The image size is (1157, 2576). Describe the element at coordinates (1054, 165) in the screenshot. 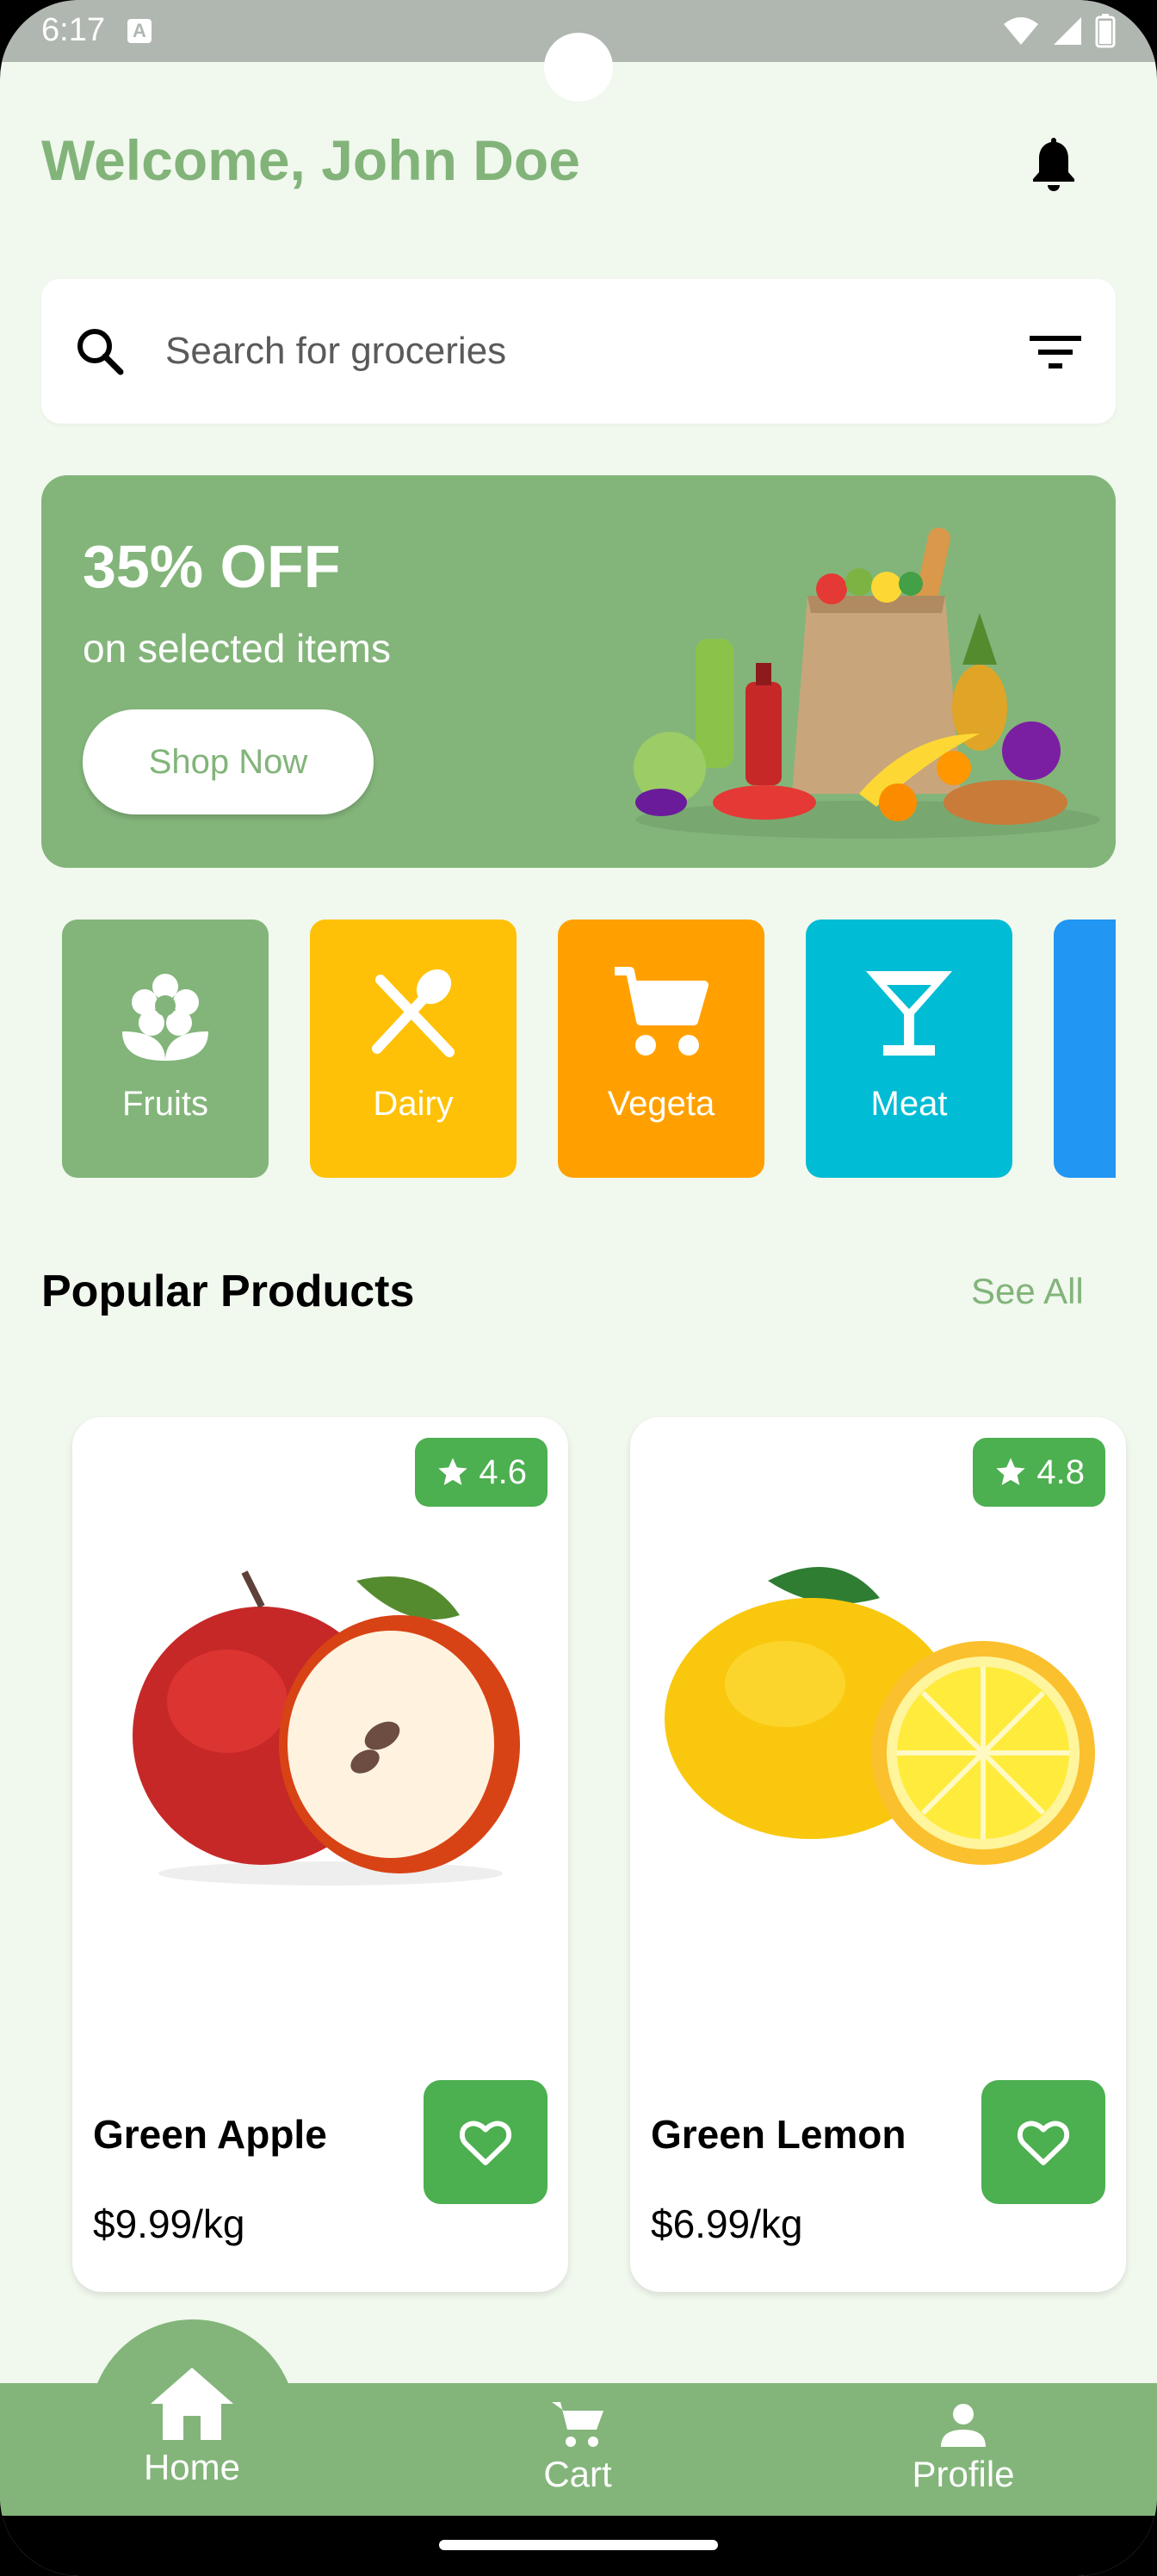

I see `bell-icon` at that location.